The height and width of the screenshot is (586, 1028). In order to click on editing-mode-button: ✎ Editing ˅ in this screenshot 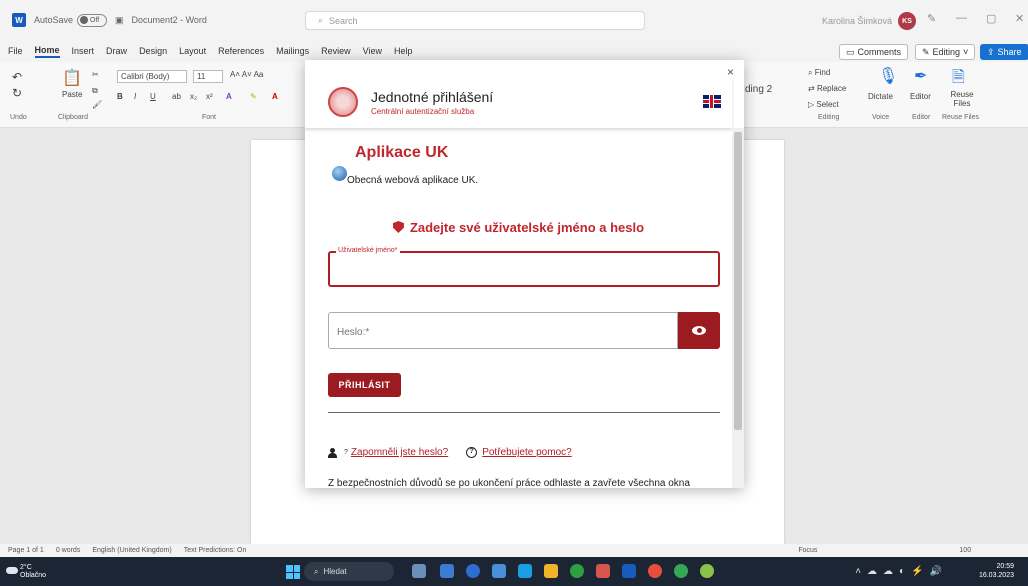, I will do `click(945, 52)`.